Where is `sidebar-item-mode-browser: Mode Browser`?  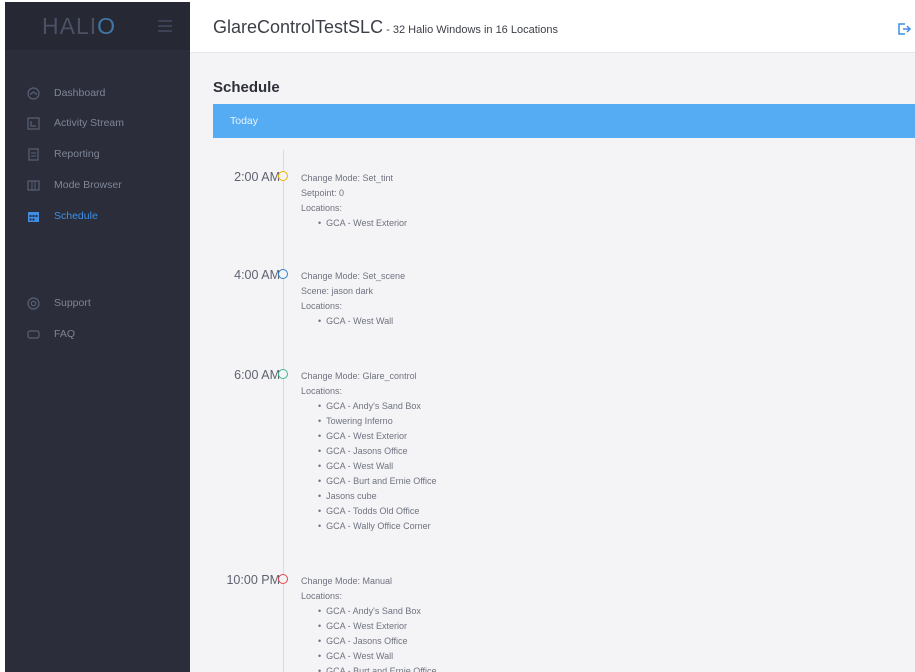
sidebar-item-mode-browser: Mode Browser is located at coordinates (97, 186).